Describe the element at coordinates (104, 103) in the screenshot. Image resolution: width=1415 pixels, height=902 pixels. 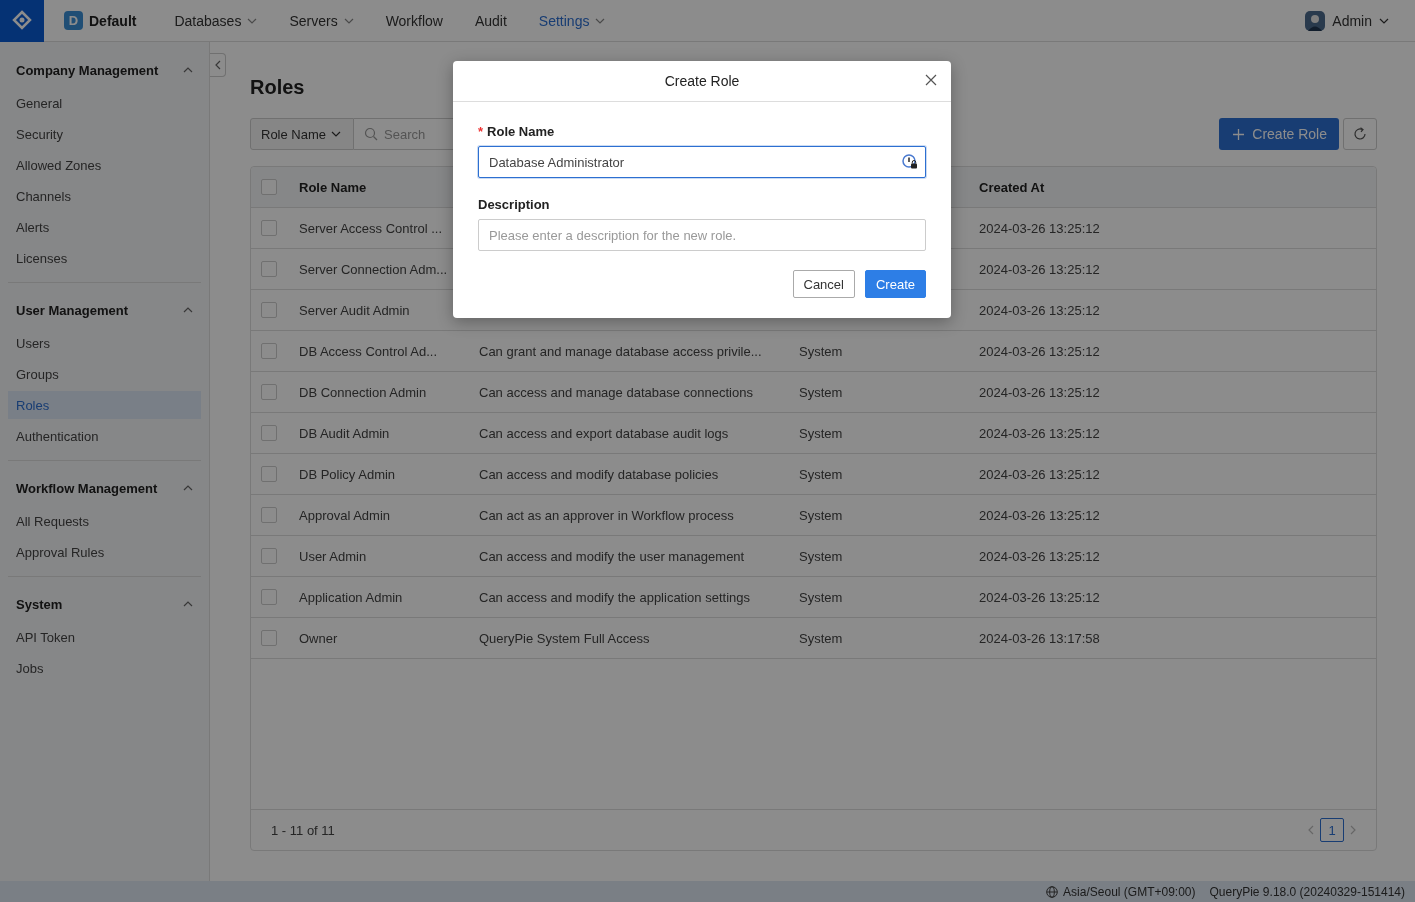
I see `sidebar-item: General` at that location.